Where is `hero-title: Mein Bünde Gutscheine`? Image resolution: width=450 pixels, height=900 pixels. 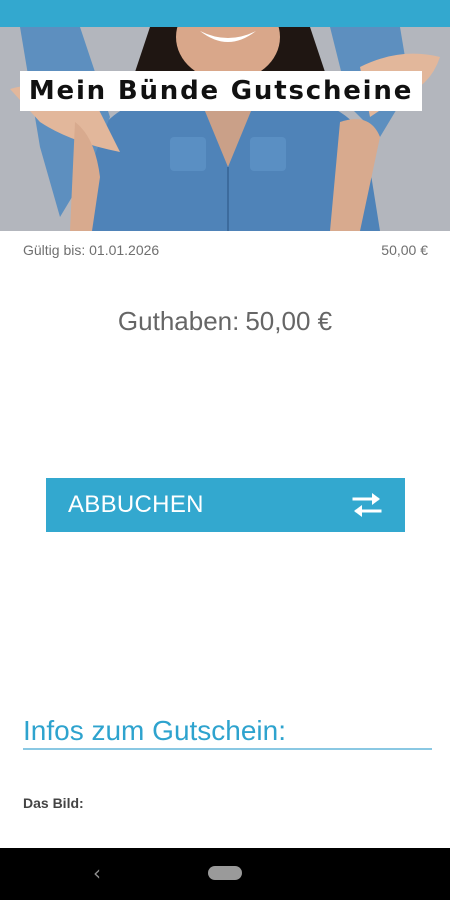
hero-title: Mein Bünde Gutscheine is located at coordinates (221, 91).